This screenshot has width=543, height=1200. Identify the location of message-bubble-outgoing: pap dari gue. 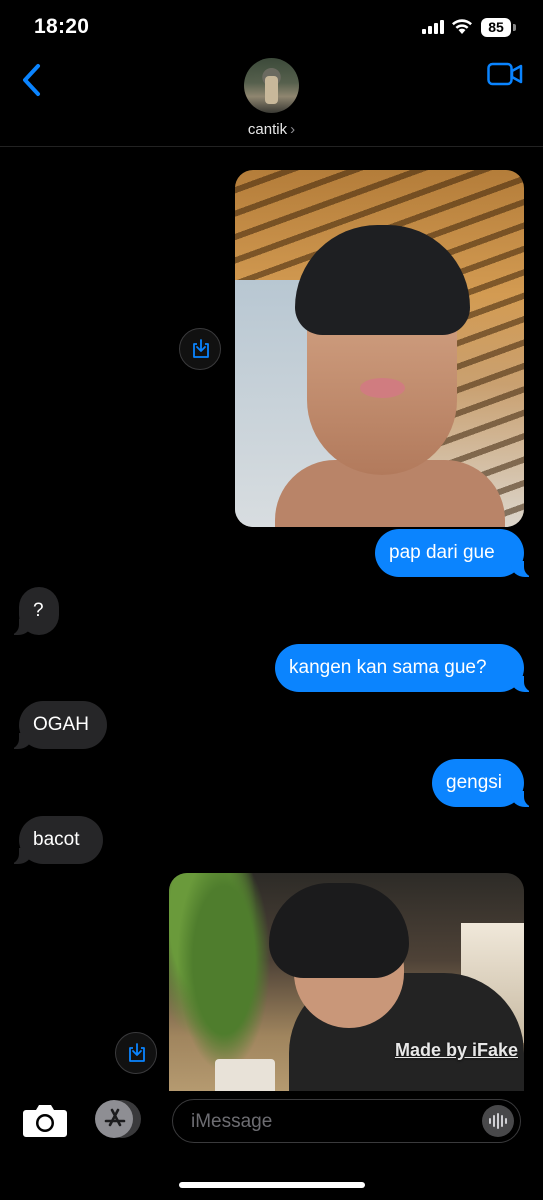
(455, 553).